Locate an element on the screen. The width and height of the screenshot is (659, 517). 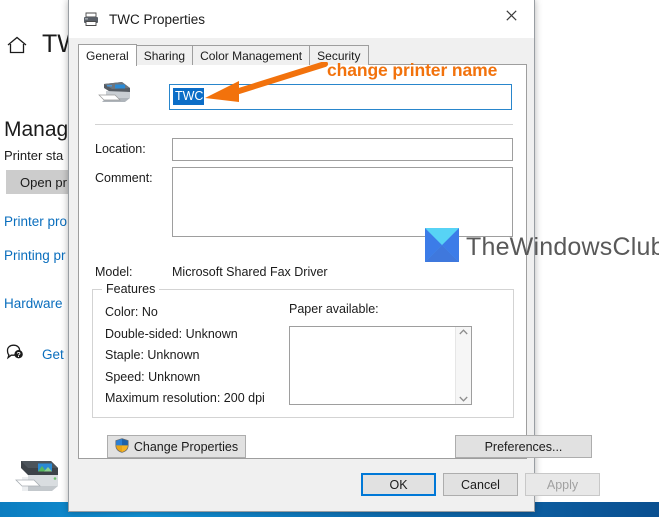
location-row: Location: is located at coordinates (304, 149).